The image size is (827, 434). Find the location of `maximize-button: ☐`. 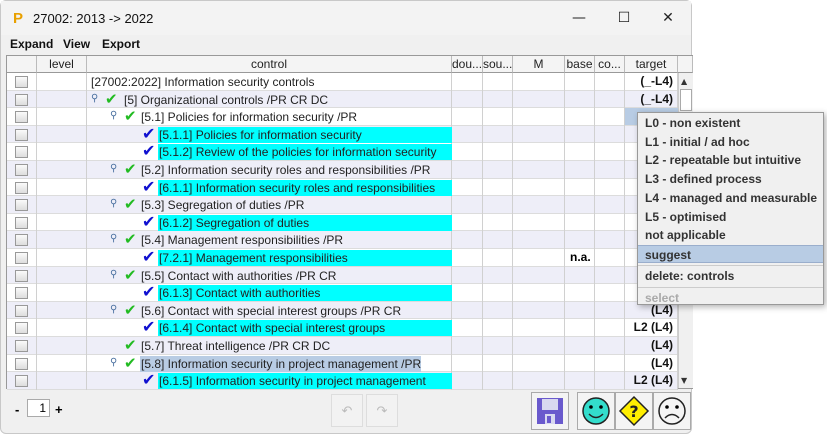

maximize-button: ☐ is located at coordinates (624, 18).